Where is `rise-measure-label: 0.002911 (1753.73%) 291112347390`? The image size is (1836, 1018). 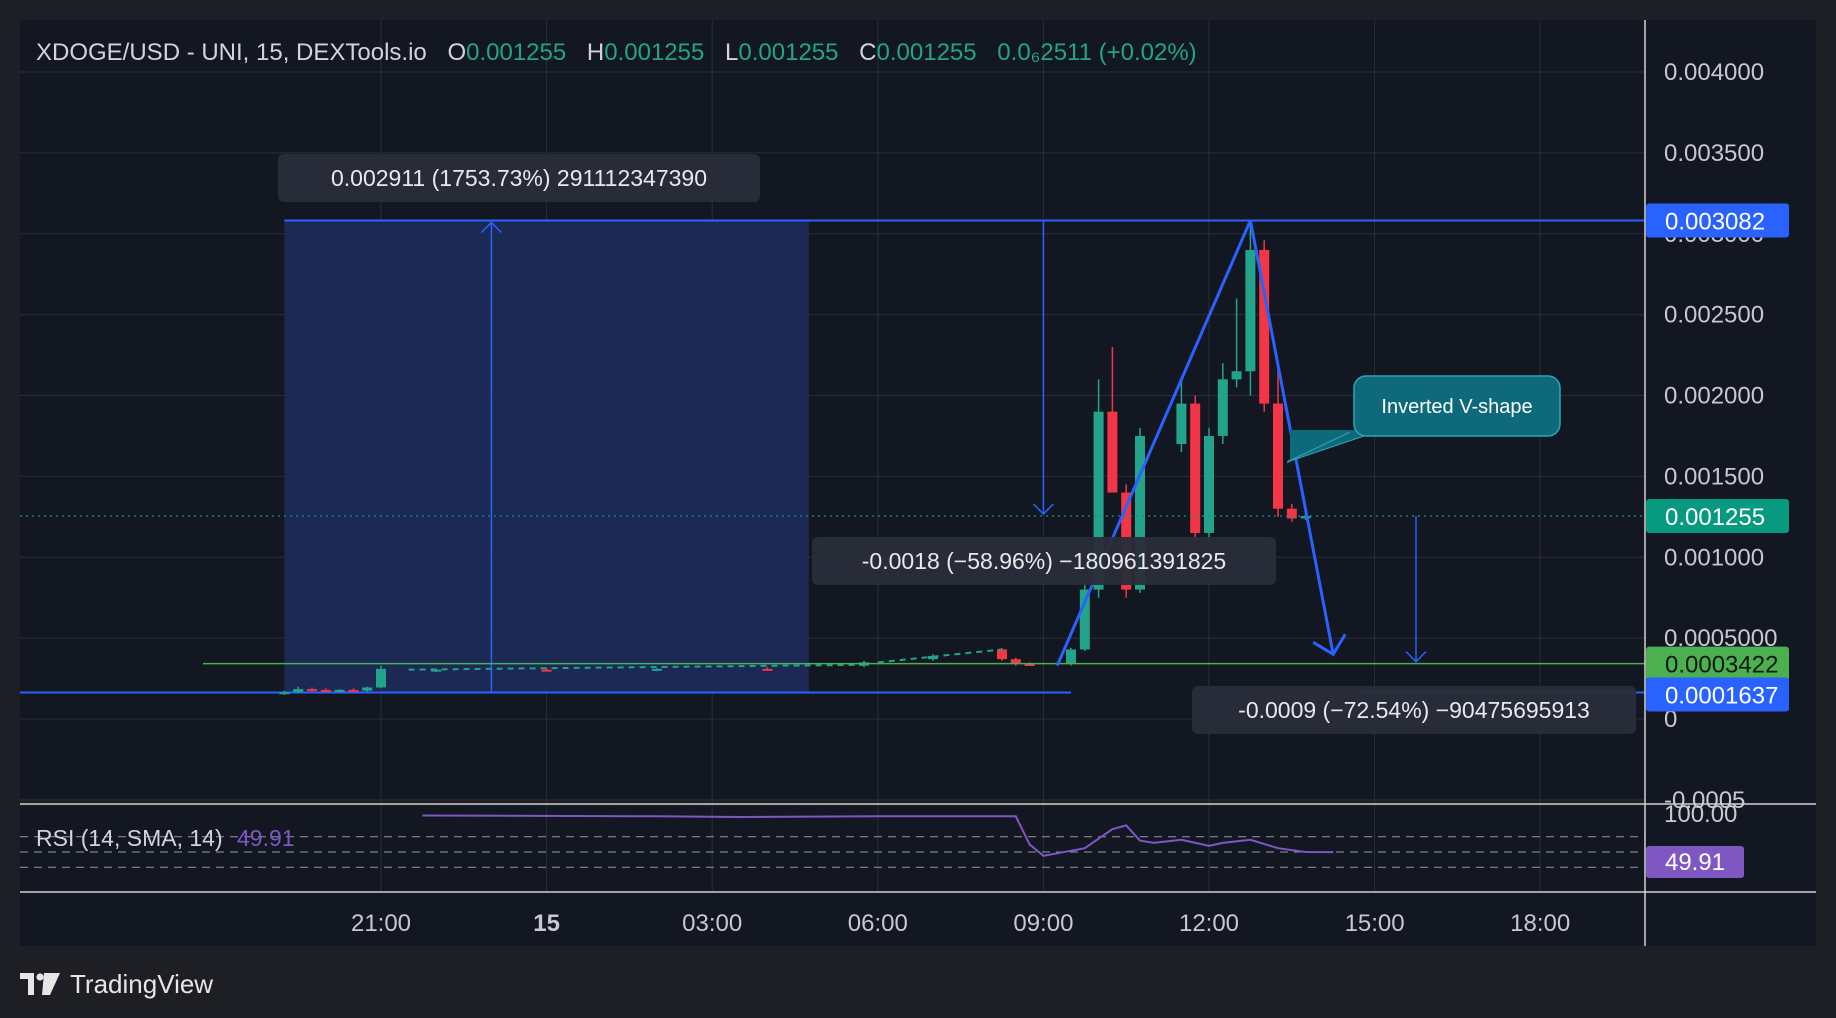
rise-measure-label: 0.002911 (1753.73%) 291112347390 is located at coordinates (519, 178).